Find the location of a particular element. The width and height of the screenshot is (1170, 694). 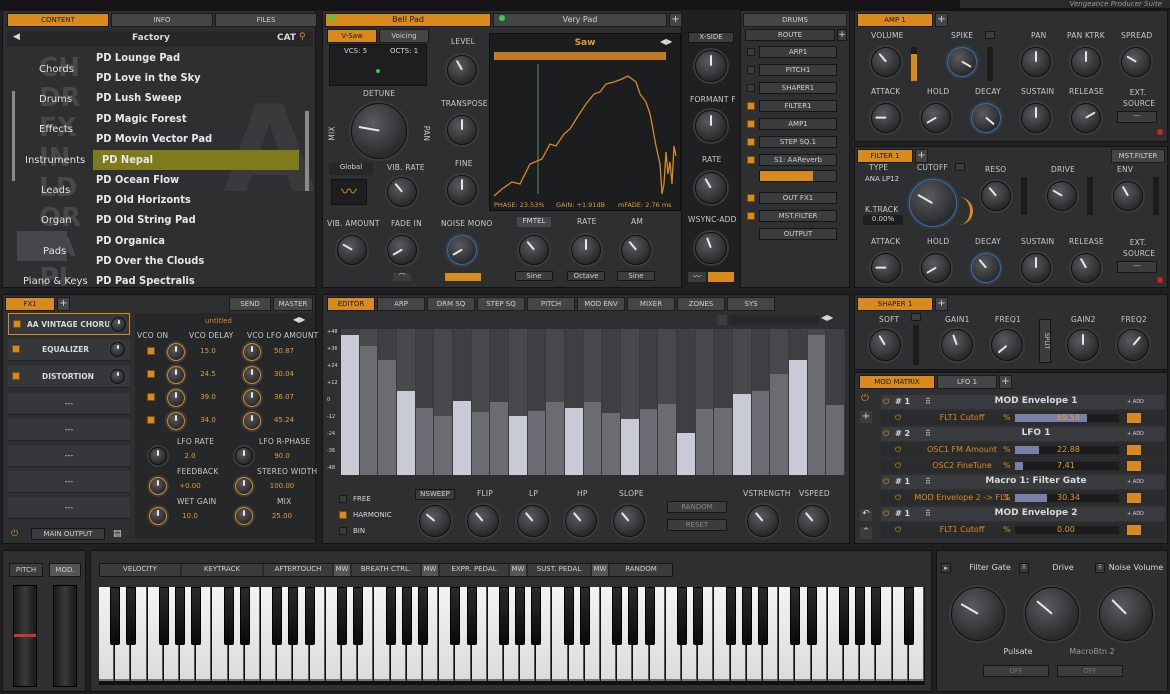

preset-item: PD Pad Spectralis is located at coordinates (145, 280).